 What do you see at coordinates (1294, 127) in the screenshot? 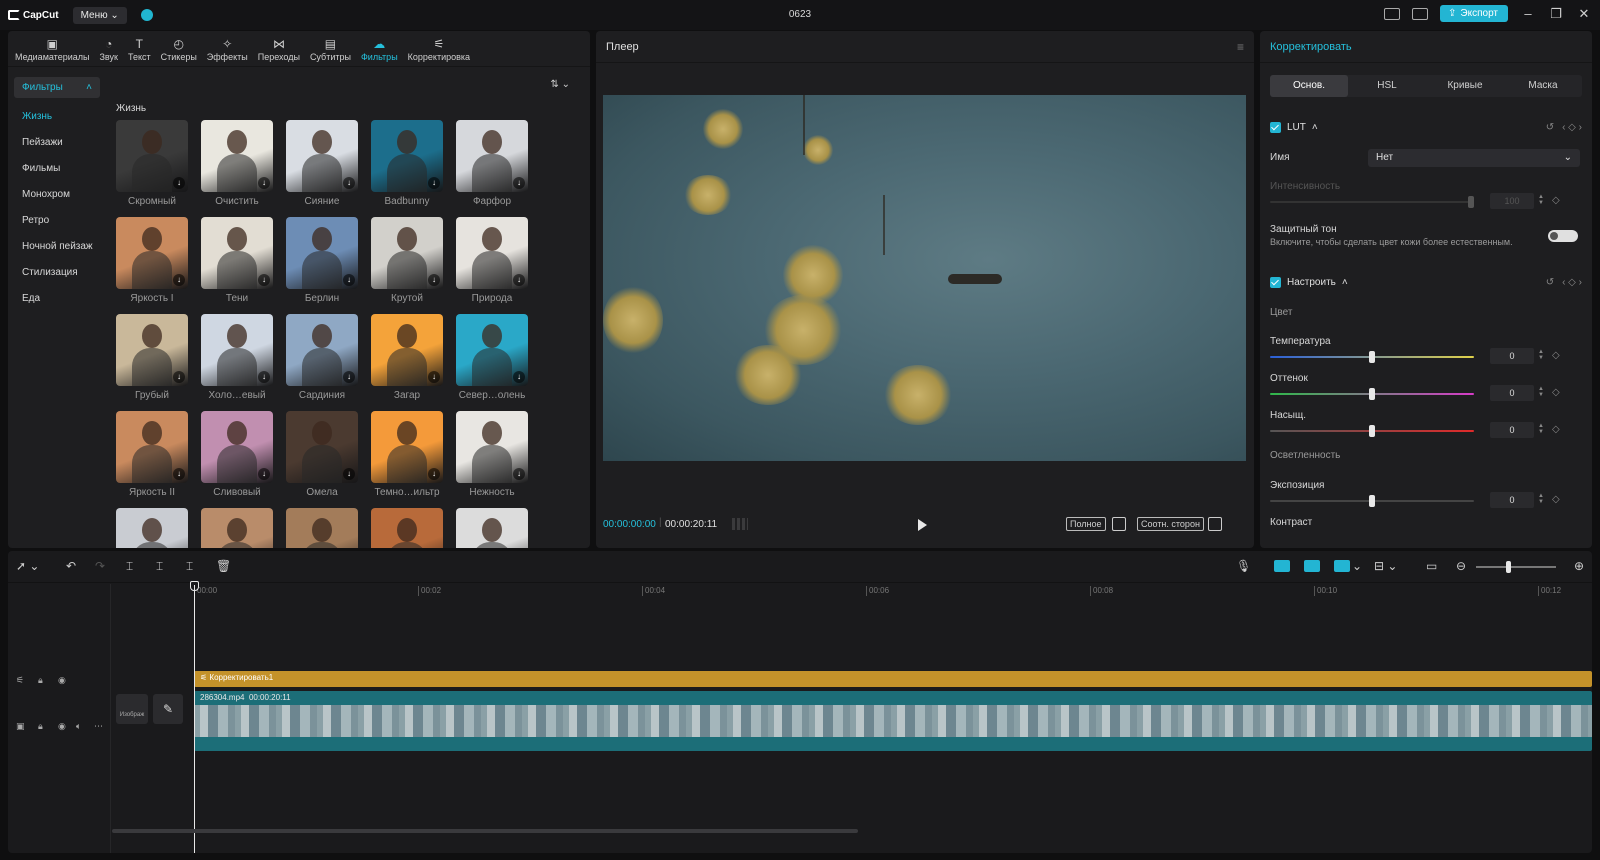
I see `lut-section-header: LUT ˄` at bounding box center [1294, 127].